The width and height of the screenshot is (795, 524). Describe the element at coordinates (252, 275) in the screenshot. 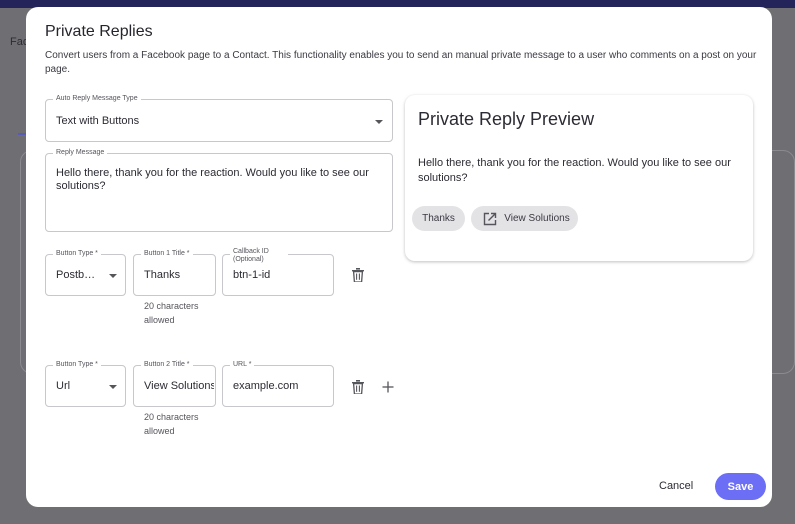

I see `callback-id-value: btn-1-id` at that location.